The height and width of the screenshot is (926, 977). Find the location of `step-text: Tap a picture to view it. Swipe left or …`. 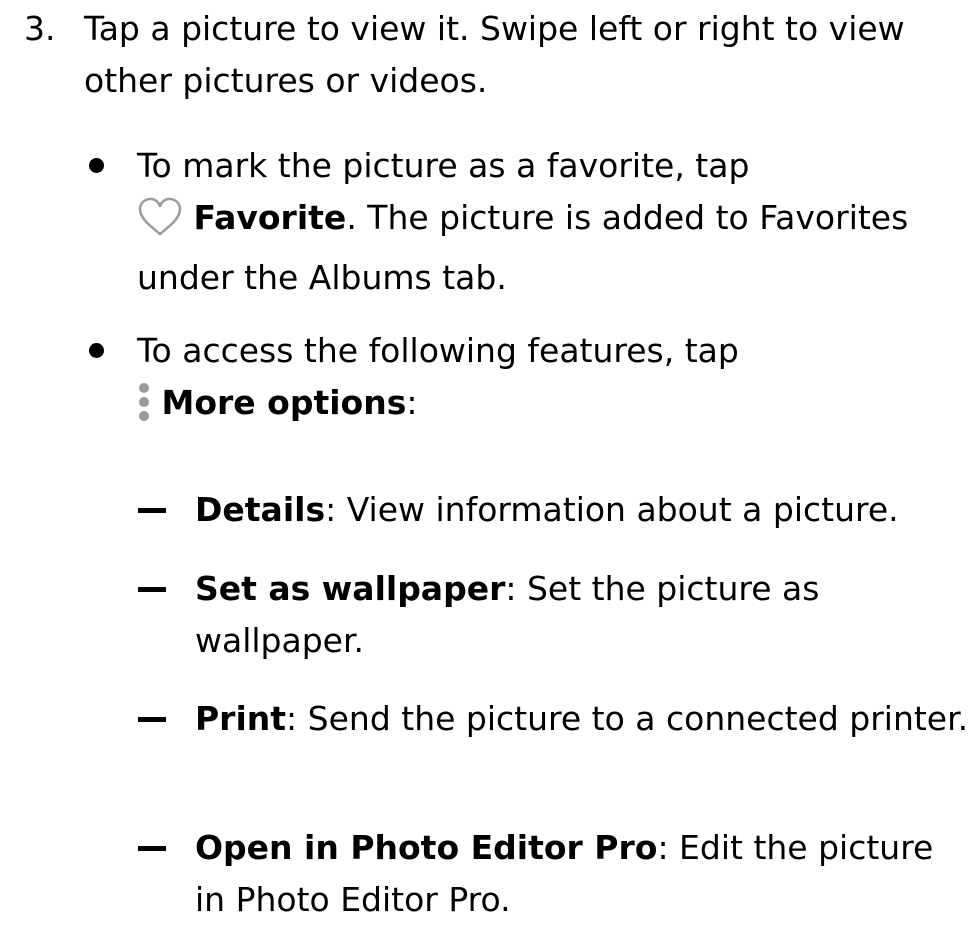

step-text: Tap a picture to view it. Swipe left or … is located at coordinates (494, 54).